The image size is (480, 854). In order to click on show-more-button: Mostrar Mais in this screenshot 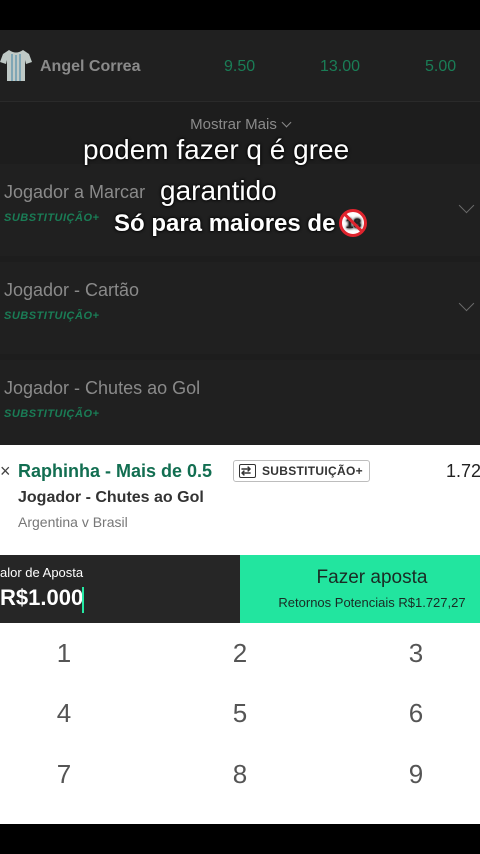, I will do `click(240, 124)`.